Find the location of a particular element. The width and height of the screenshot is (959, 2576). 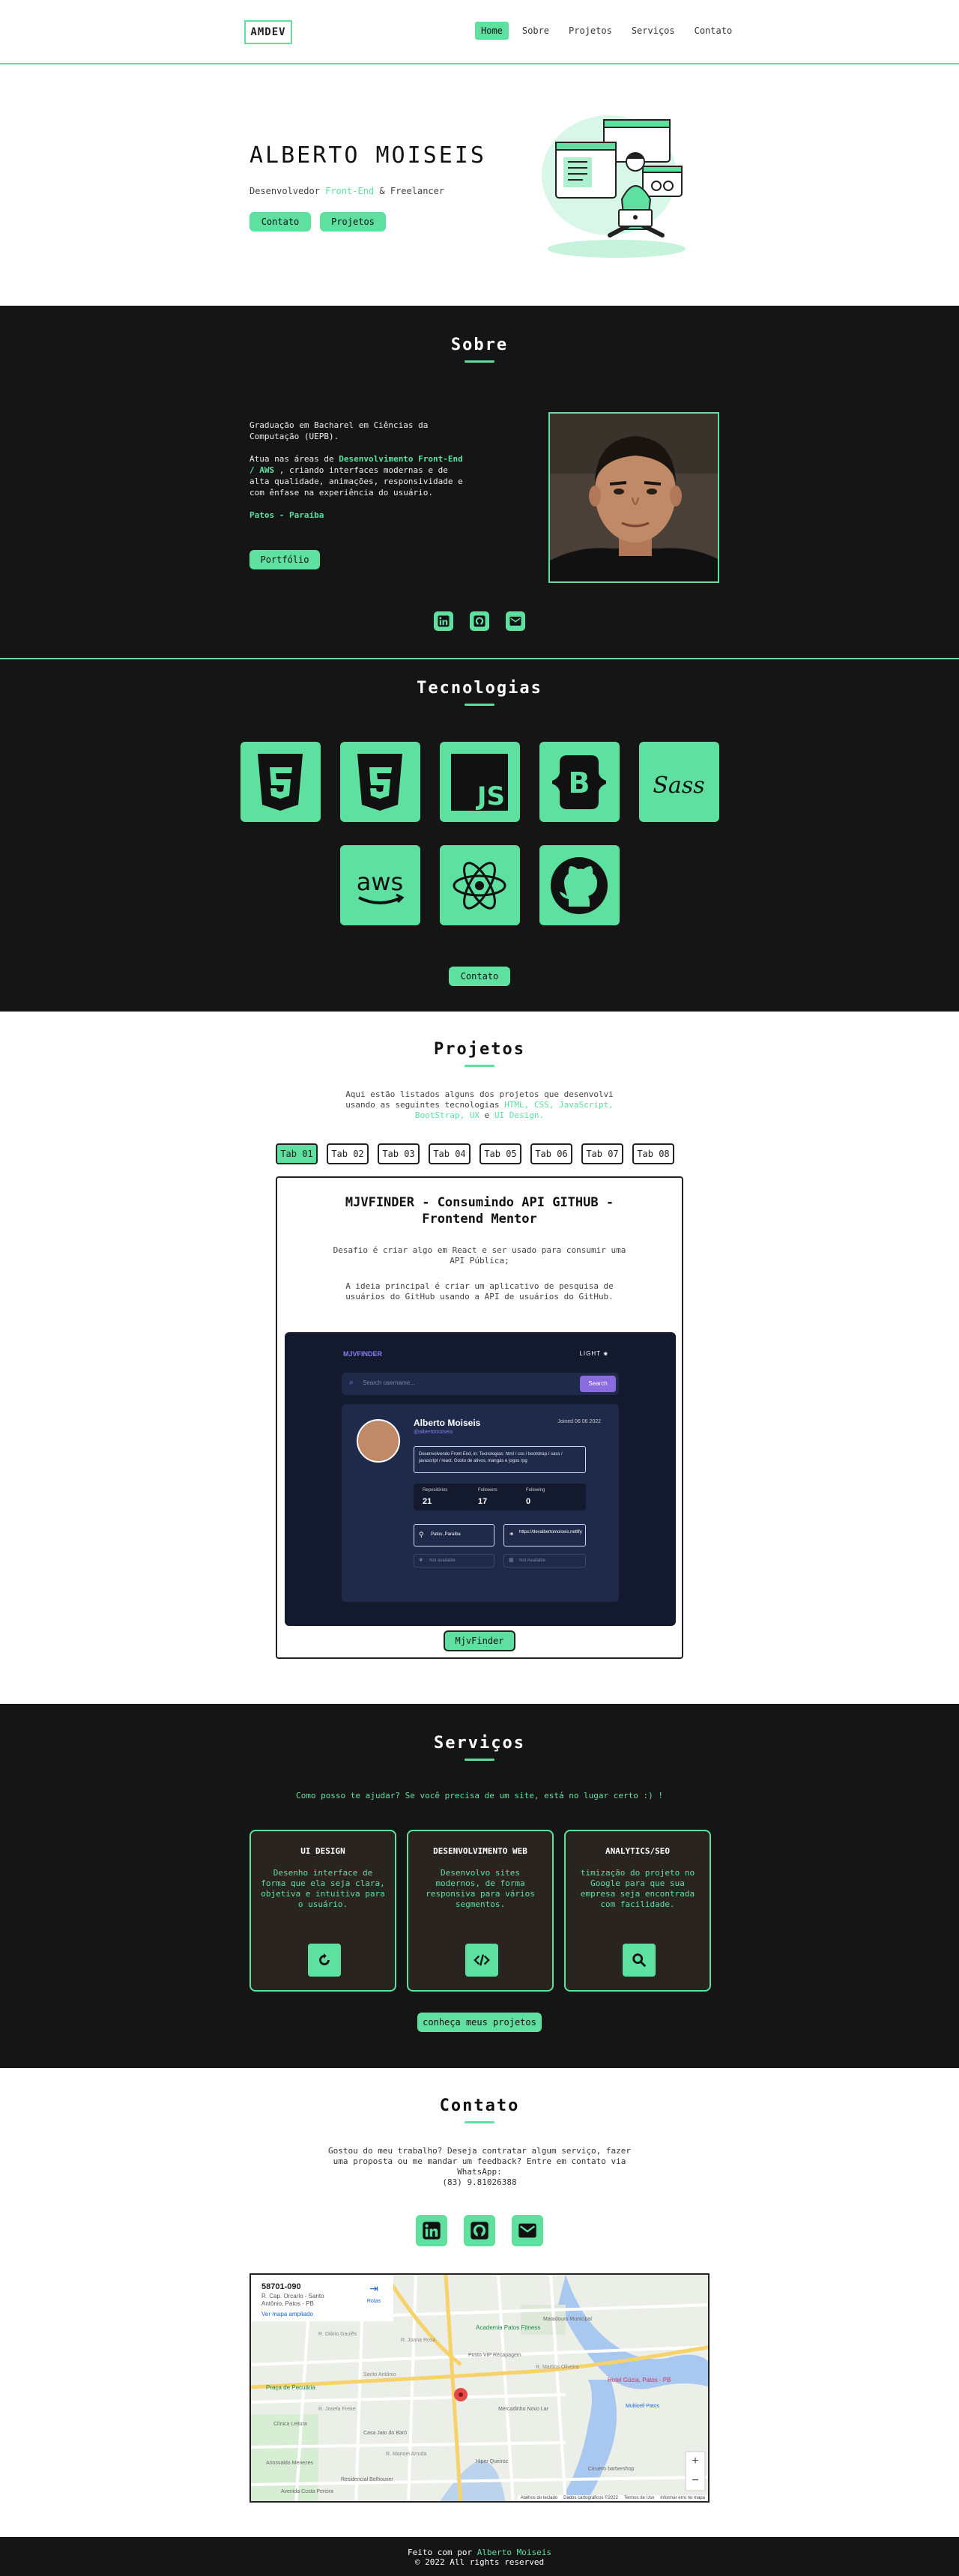

react-icon is located at coordinates (479, 885).